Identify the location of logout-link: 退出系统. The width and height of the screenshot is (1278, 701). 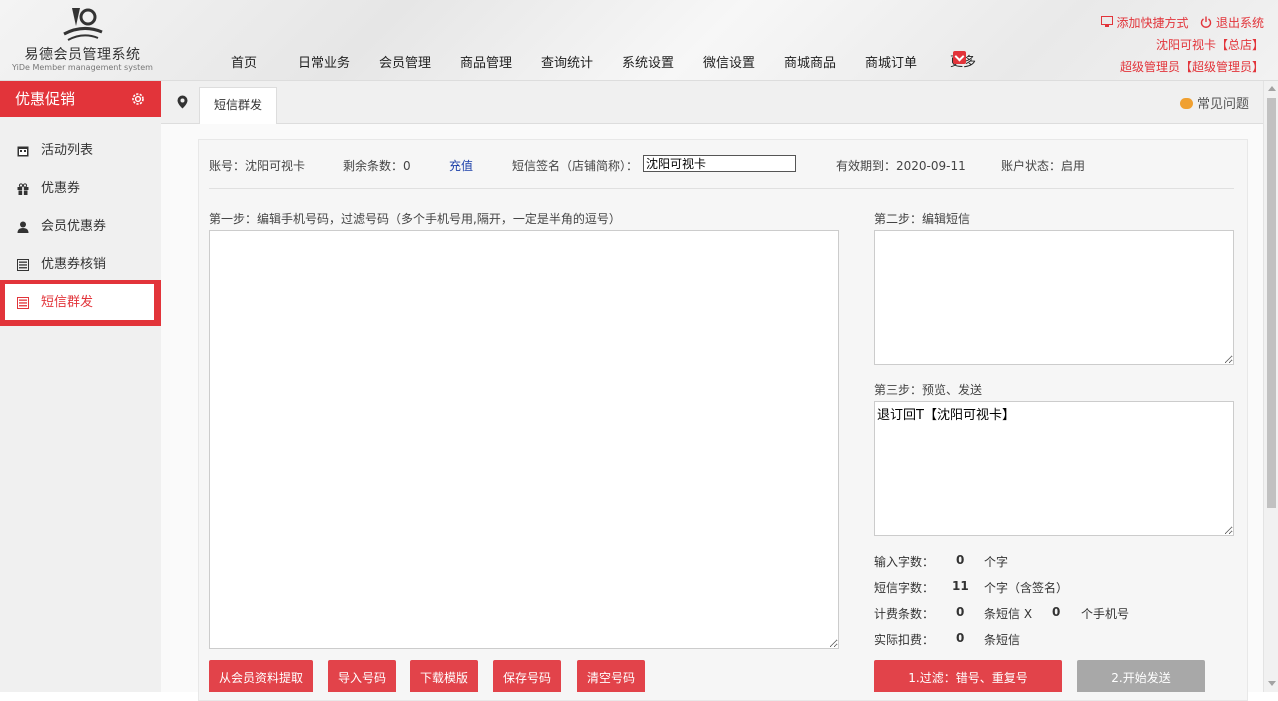
(1232, 23).